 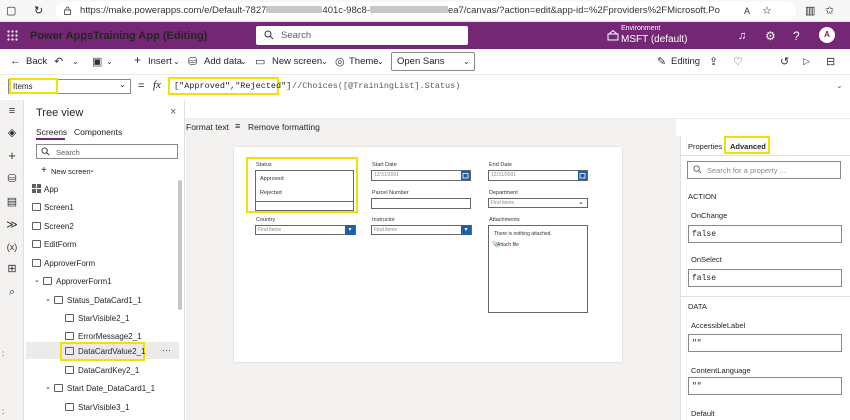 I want to click on more-options-icon: ···, so click(x=166, y=350).